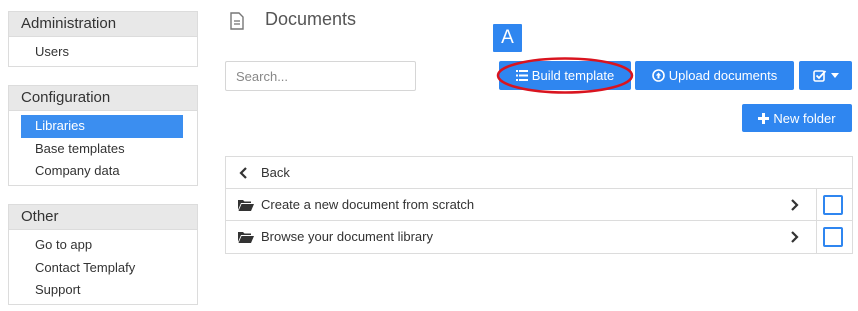 This screenshot has width=858, height=311. Describe the element at coordinates (521, 75) in the screenshot. I see `list-icon` at that location.